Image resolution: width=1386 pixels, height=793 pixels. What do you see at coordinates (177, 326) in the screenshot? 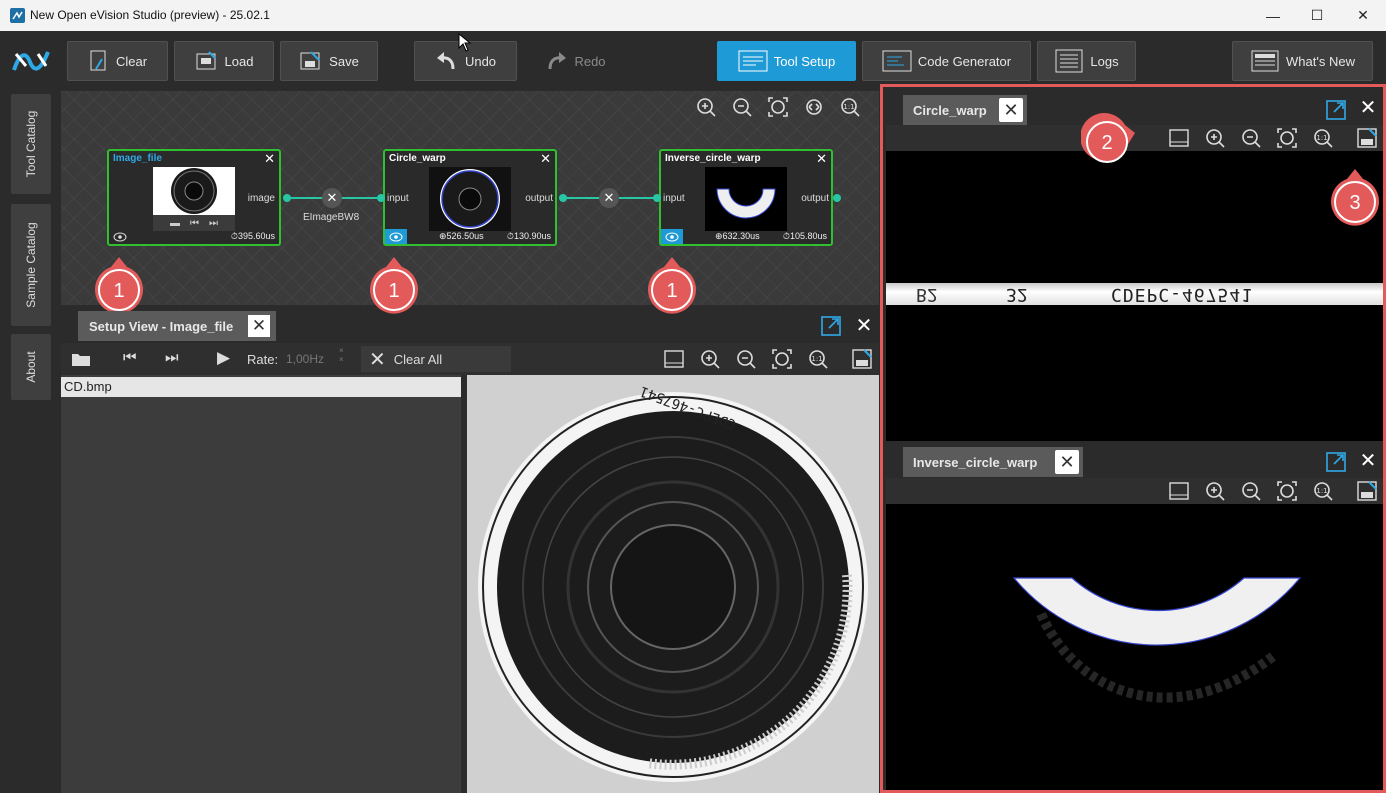
I see `setup-view-tab: Setup View - Image_file ✕` at bounding box center [177, 326].